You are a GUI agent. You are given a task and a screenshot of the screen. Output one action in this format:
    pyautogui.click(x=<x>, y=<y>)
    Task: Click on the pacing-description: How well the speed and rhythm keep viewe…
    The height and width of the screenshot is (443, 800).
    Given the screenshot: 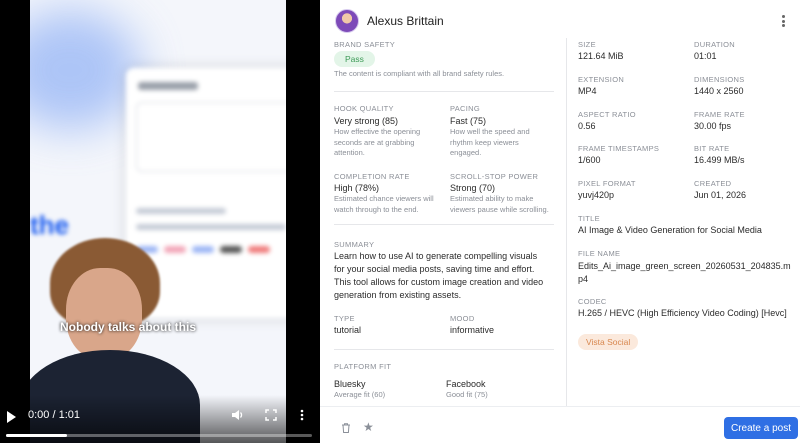 What is the action you would take?
    pyautogui.click(x=490, y=142)
    